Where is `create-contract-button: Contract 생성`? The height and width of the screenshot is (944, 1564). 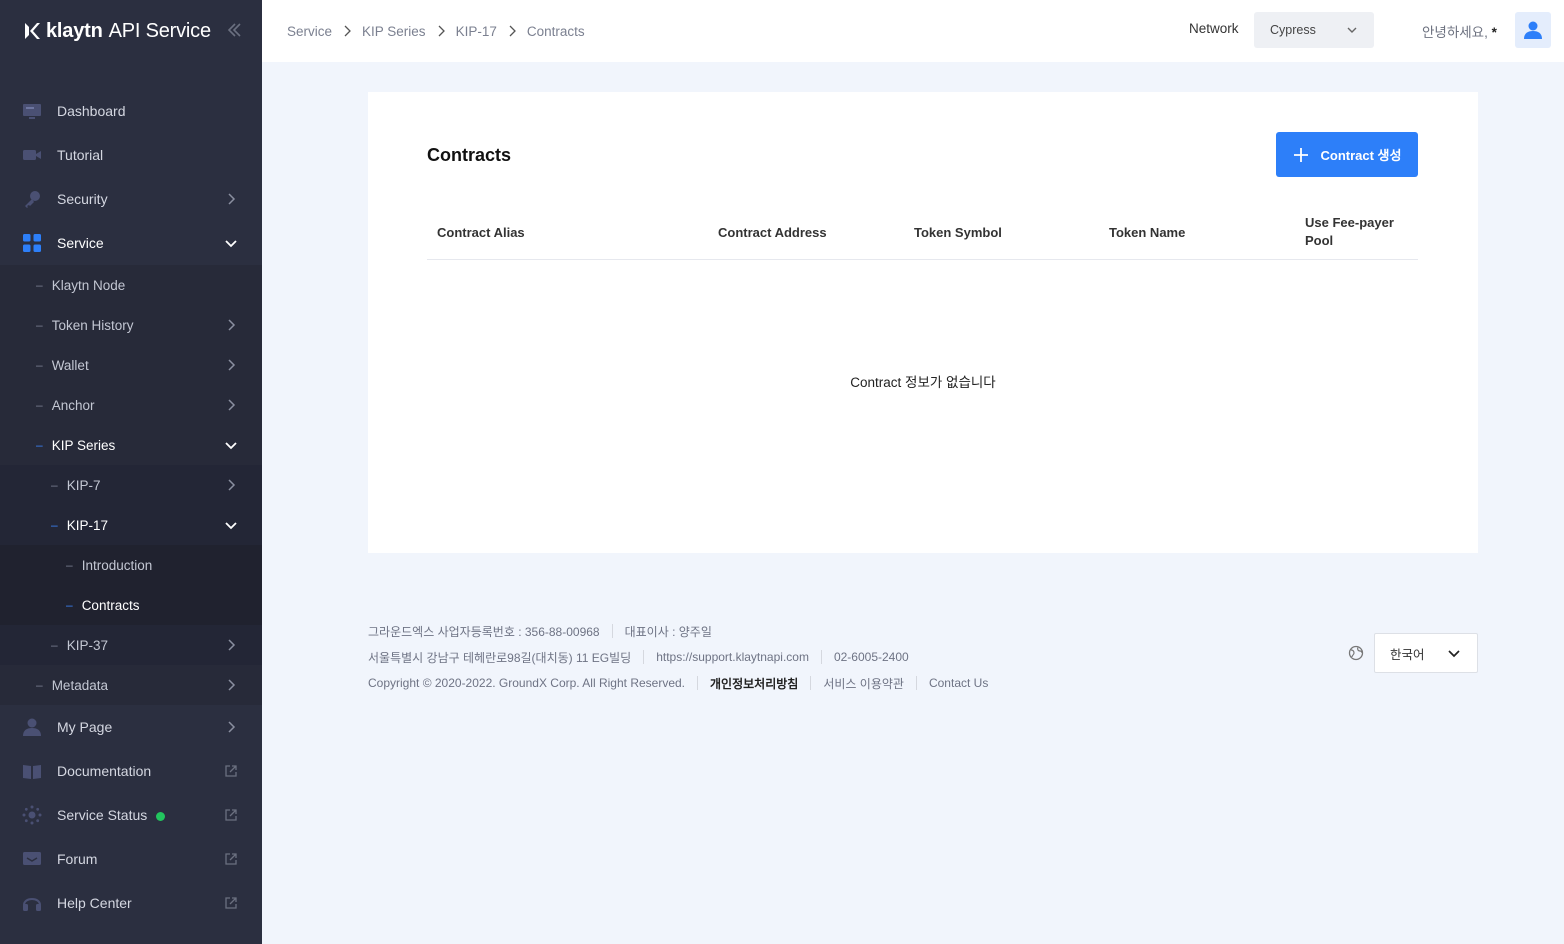
create-contract-button: Contract 생성 is located at coordinates (1347, 154).